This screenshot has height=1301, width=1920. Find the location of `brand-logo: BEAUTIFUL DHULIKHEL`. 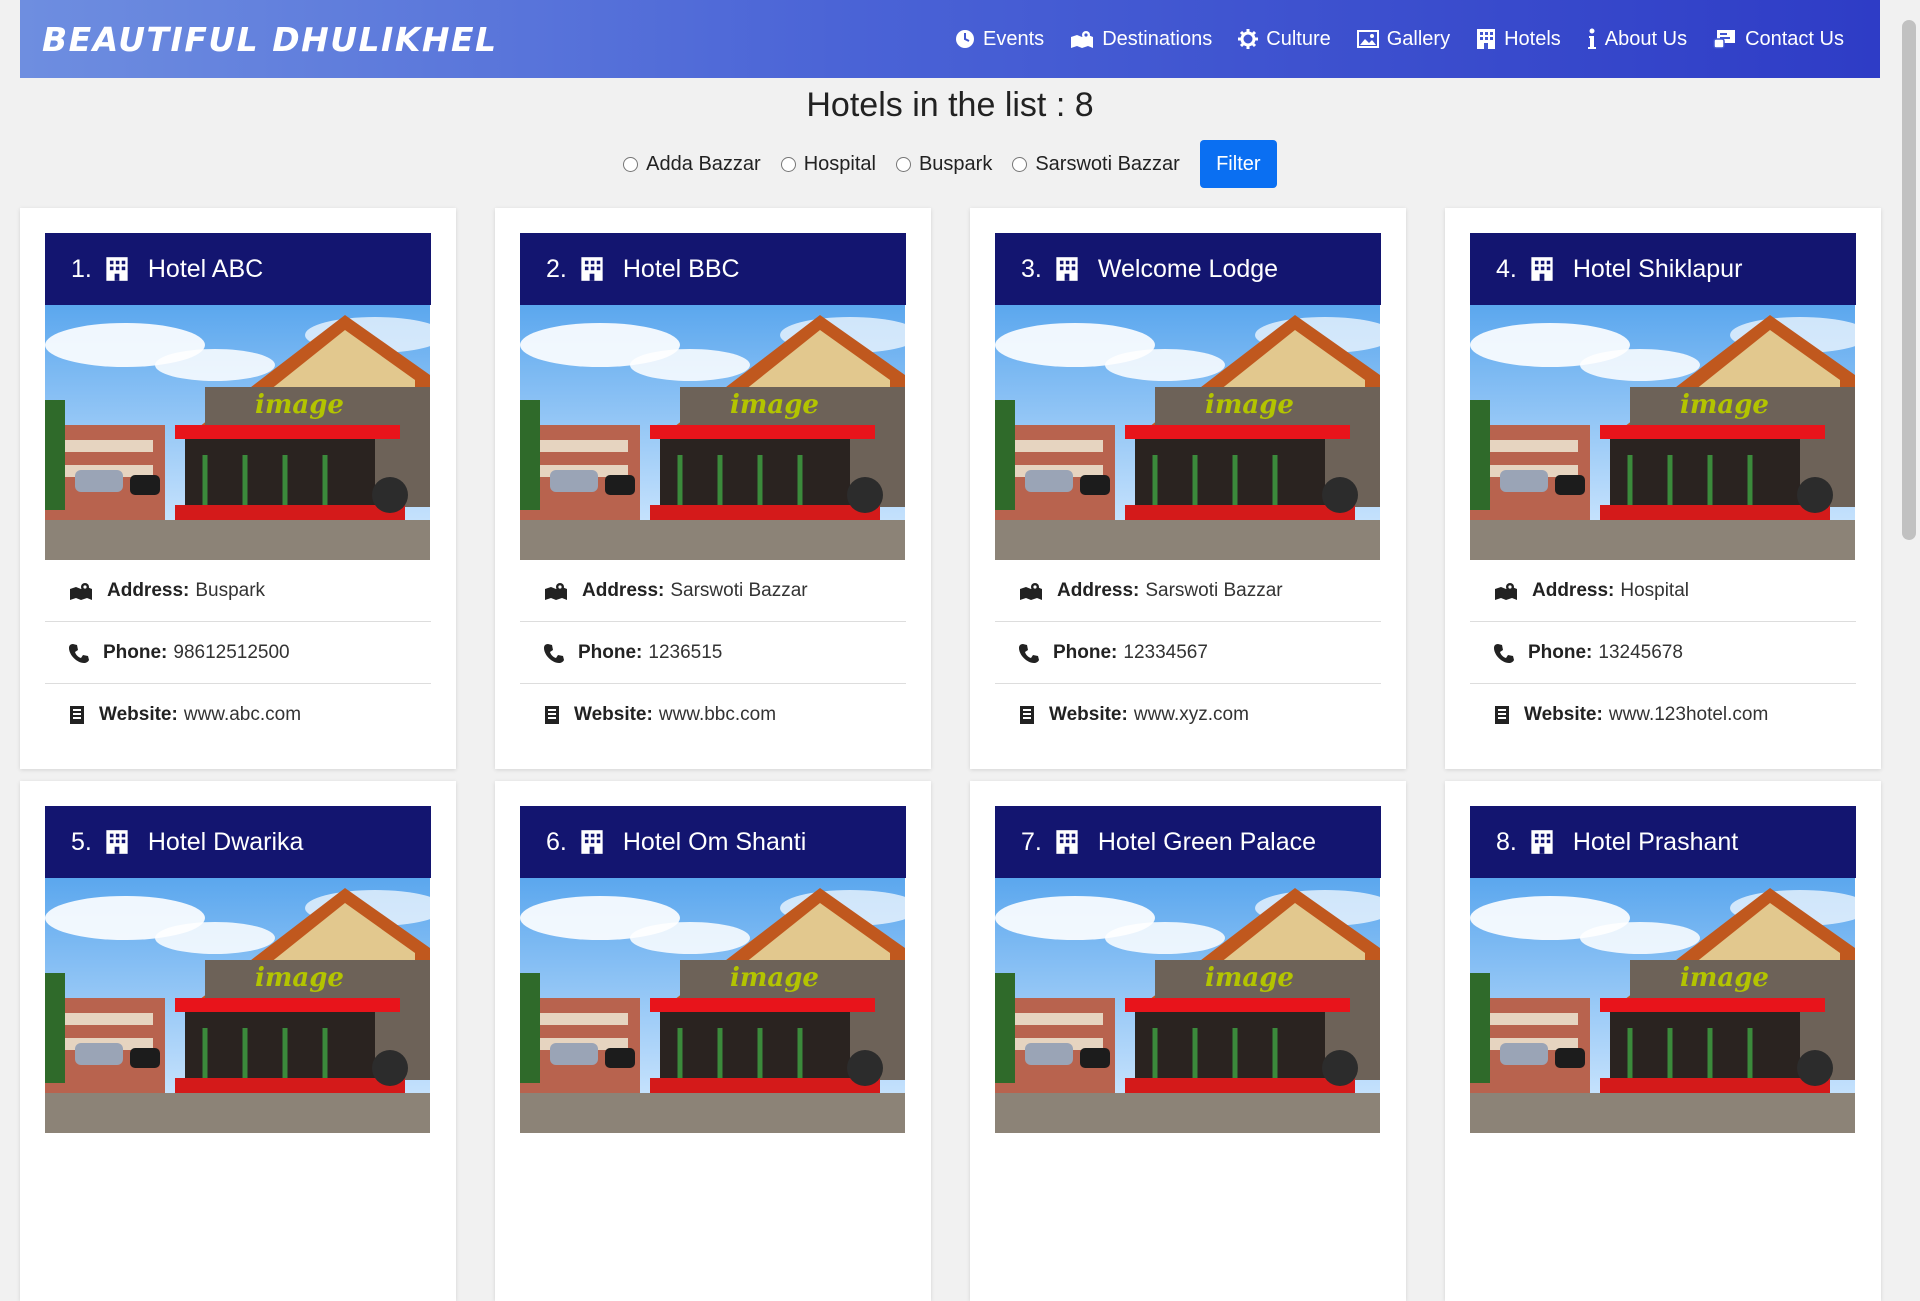

brand-logo: BEAUTIFUL DHULIKHEL is located at coordinates (270, 39).